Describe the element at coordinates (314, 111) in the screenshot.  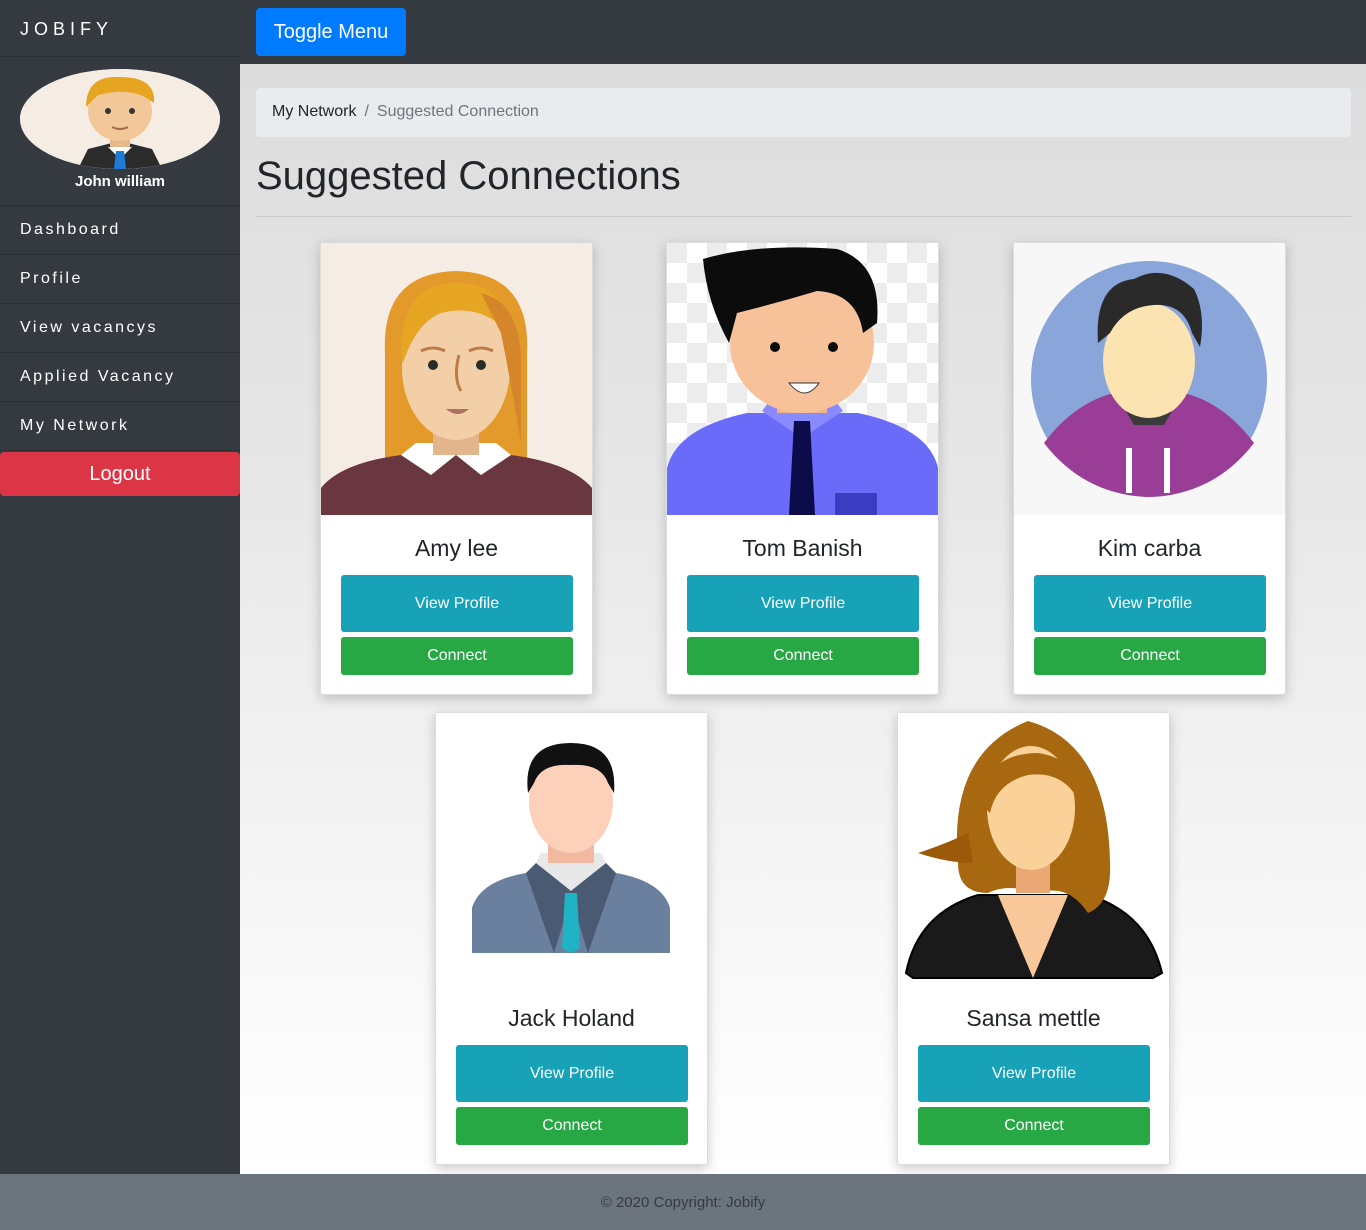
I see `breadcrumb-my-network: My Network` at that location.